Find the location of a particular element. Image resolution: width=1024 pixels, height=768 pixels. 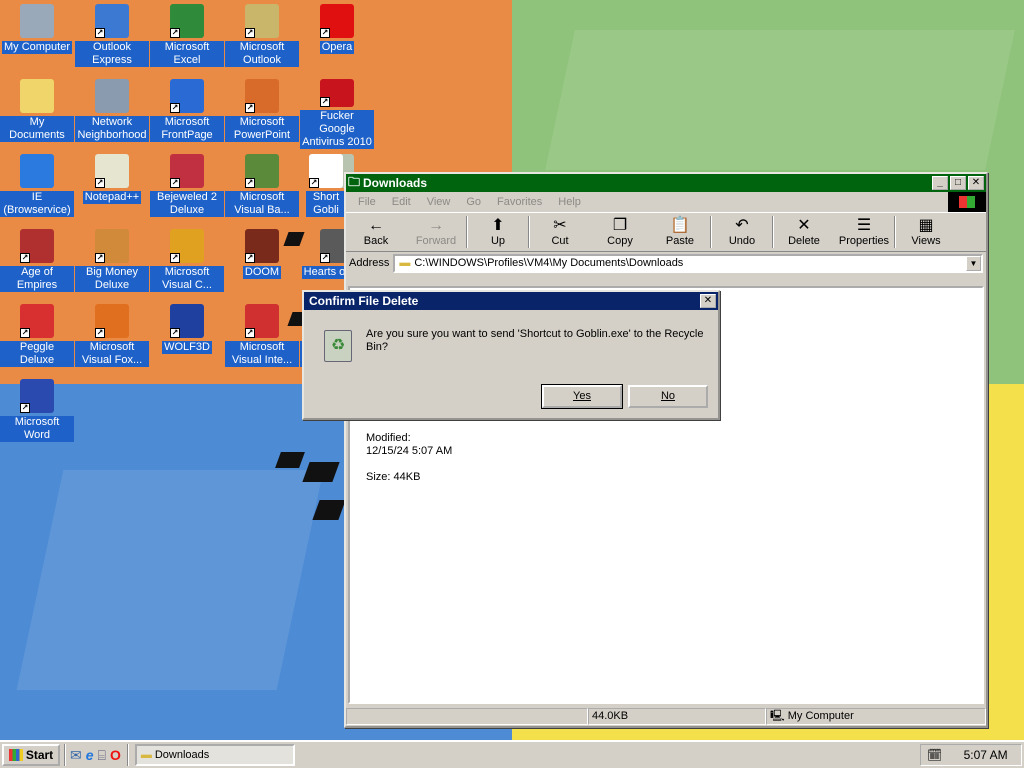

menu-favorites: Favorites is located at coordinates (519, 202).